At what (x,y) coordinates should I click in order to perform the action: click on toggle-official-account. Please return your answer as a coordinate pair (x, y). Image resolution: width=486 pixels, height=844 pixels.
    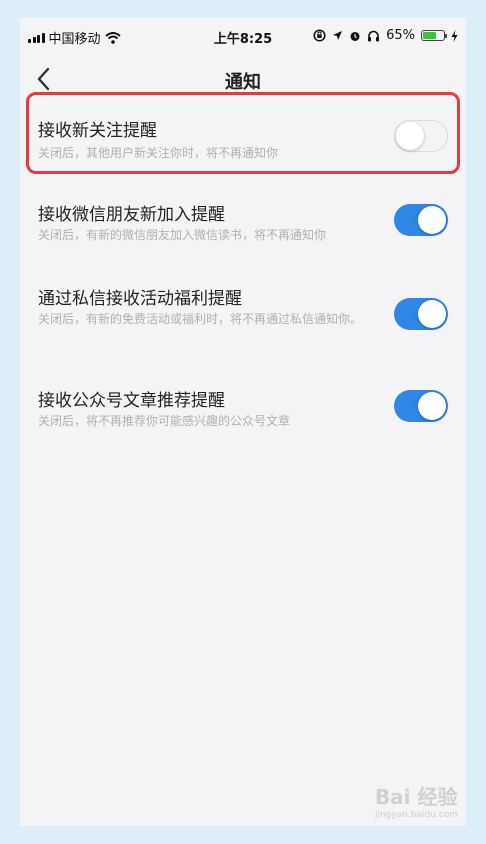
    Looking at the image, I should click on (421, 406).